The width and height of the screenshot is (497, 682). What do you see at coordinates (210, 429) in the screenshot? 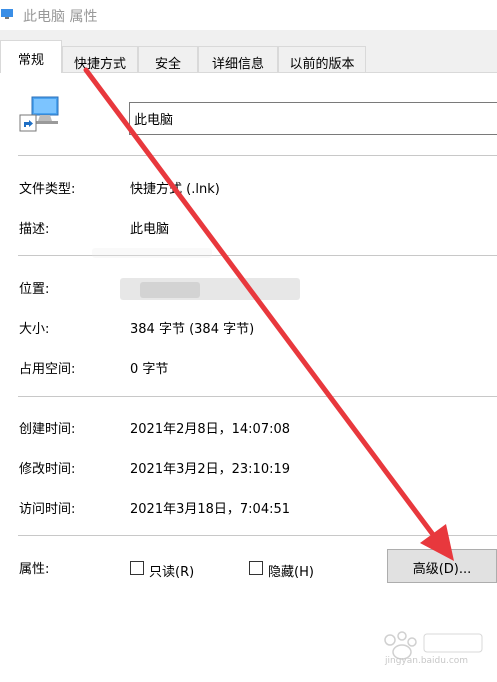
I see `created-value: 2021年2月8日，14:07:08` at bounding box center [210, 429].